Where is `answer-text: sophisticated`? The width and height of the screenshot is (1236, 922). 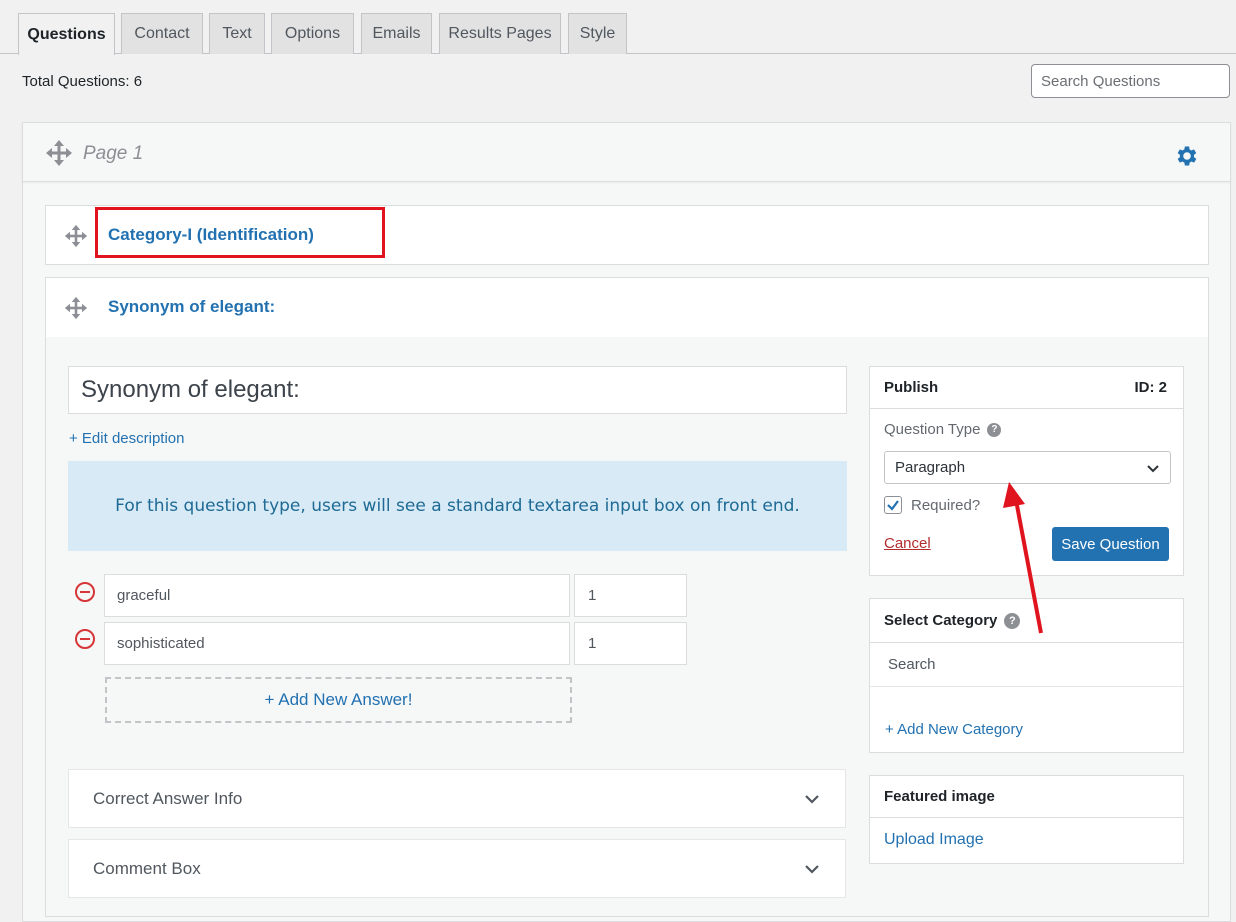
answer-text: sophisticated is located at coordinates (161, 643).